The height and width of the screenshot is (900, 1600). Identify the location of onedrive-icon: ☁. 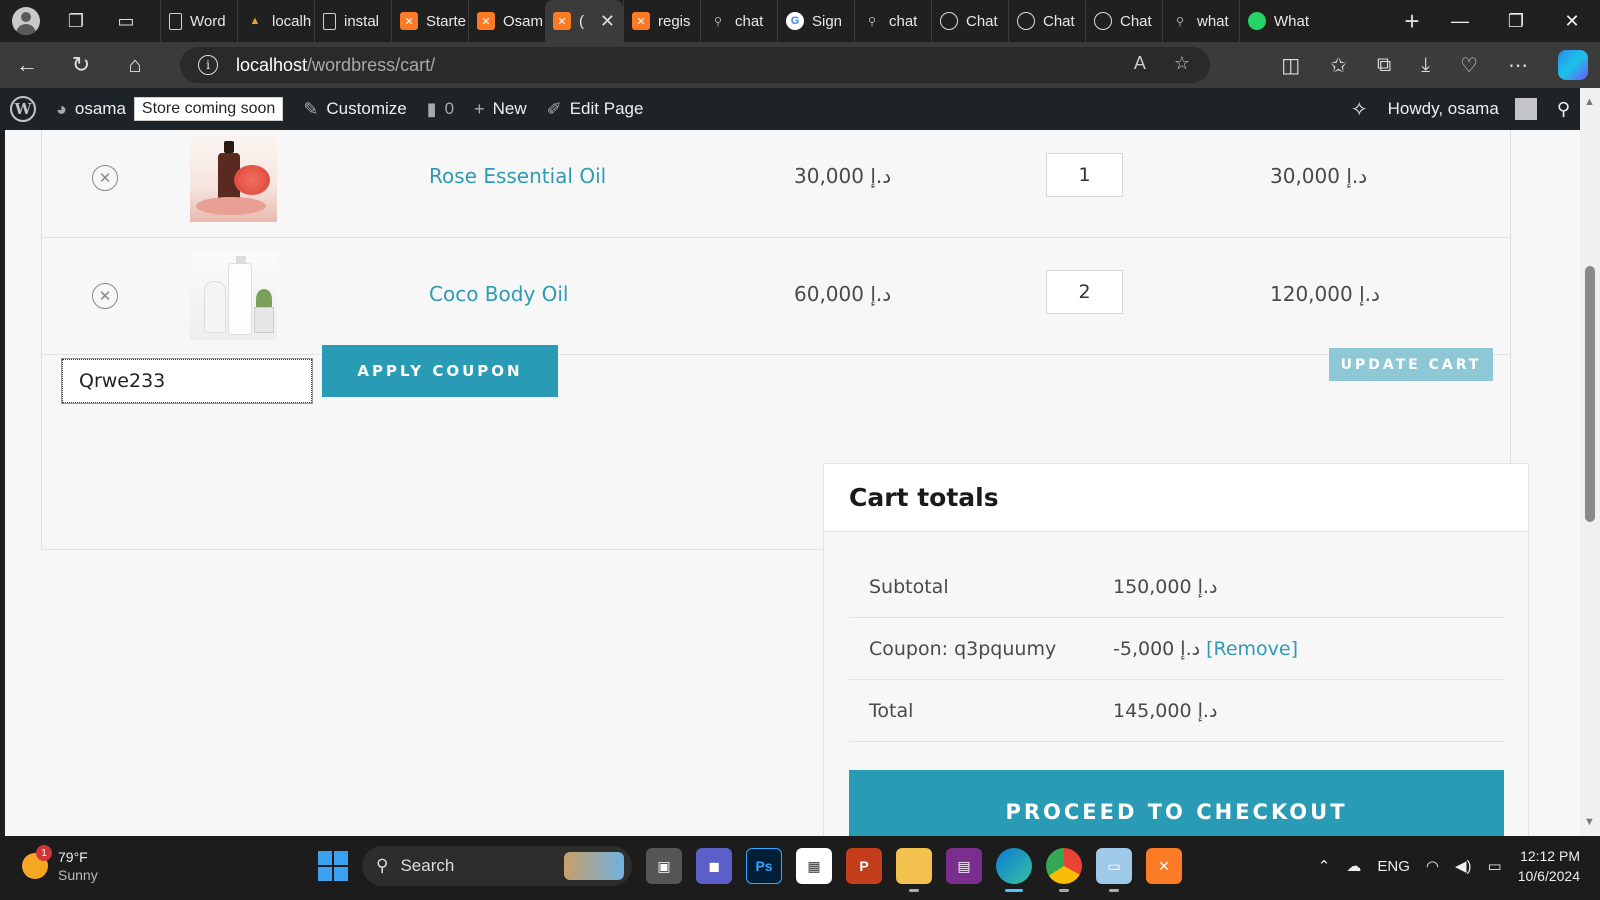
(1353, 866).